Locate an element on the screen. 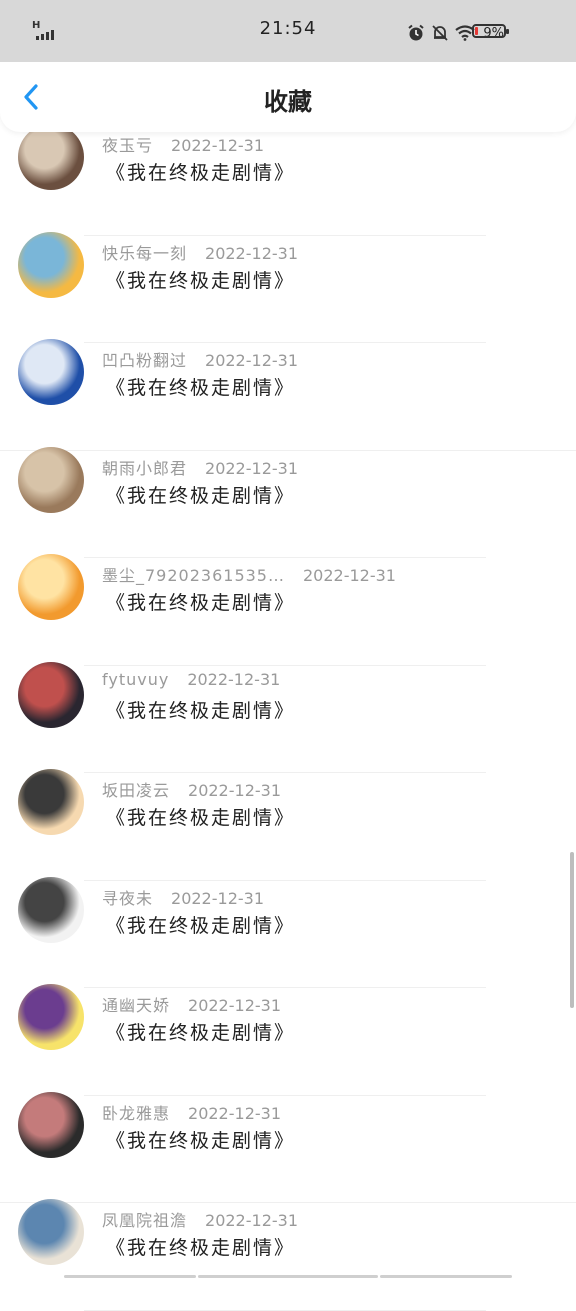  list-item: fytuvuy 2022-12-31 《我在终极走剧情》 is located at coordinates (288, 717).